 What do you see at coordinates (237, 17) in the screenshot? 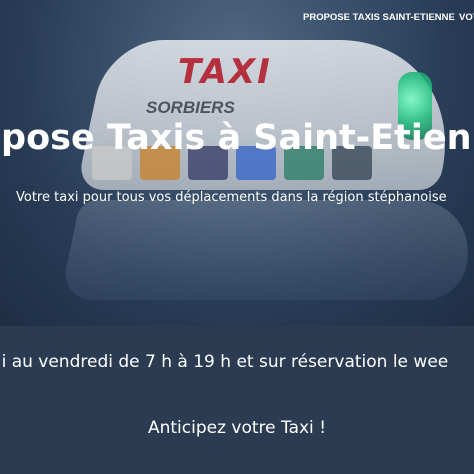
I see `top-navigation: PROPOSE TAXIS SAINT-ETIENNE VOT` at bounding box center [237, 17].